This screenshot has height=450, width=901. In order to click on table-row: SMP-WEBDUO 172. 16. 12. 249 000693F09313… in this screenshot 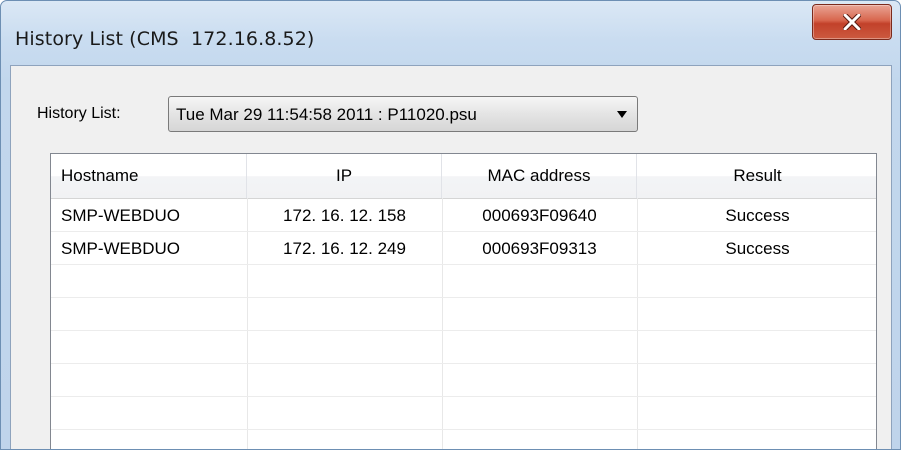, I will do `click(463, 248)`.